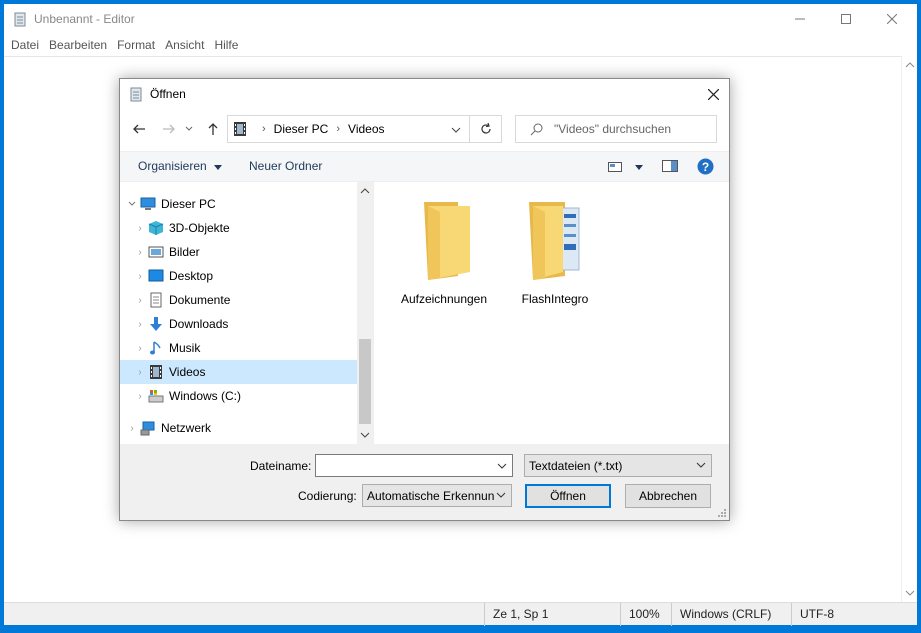 The width and height of the screenshot is (921, 633). Describe the element at coordinates (156, 300) in the screenshot. I see `documents-icon` at that location.